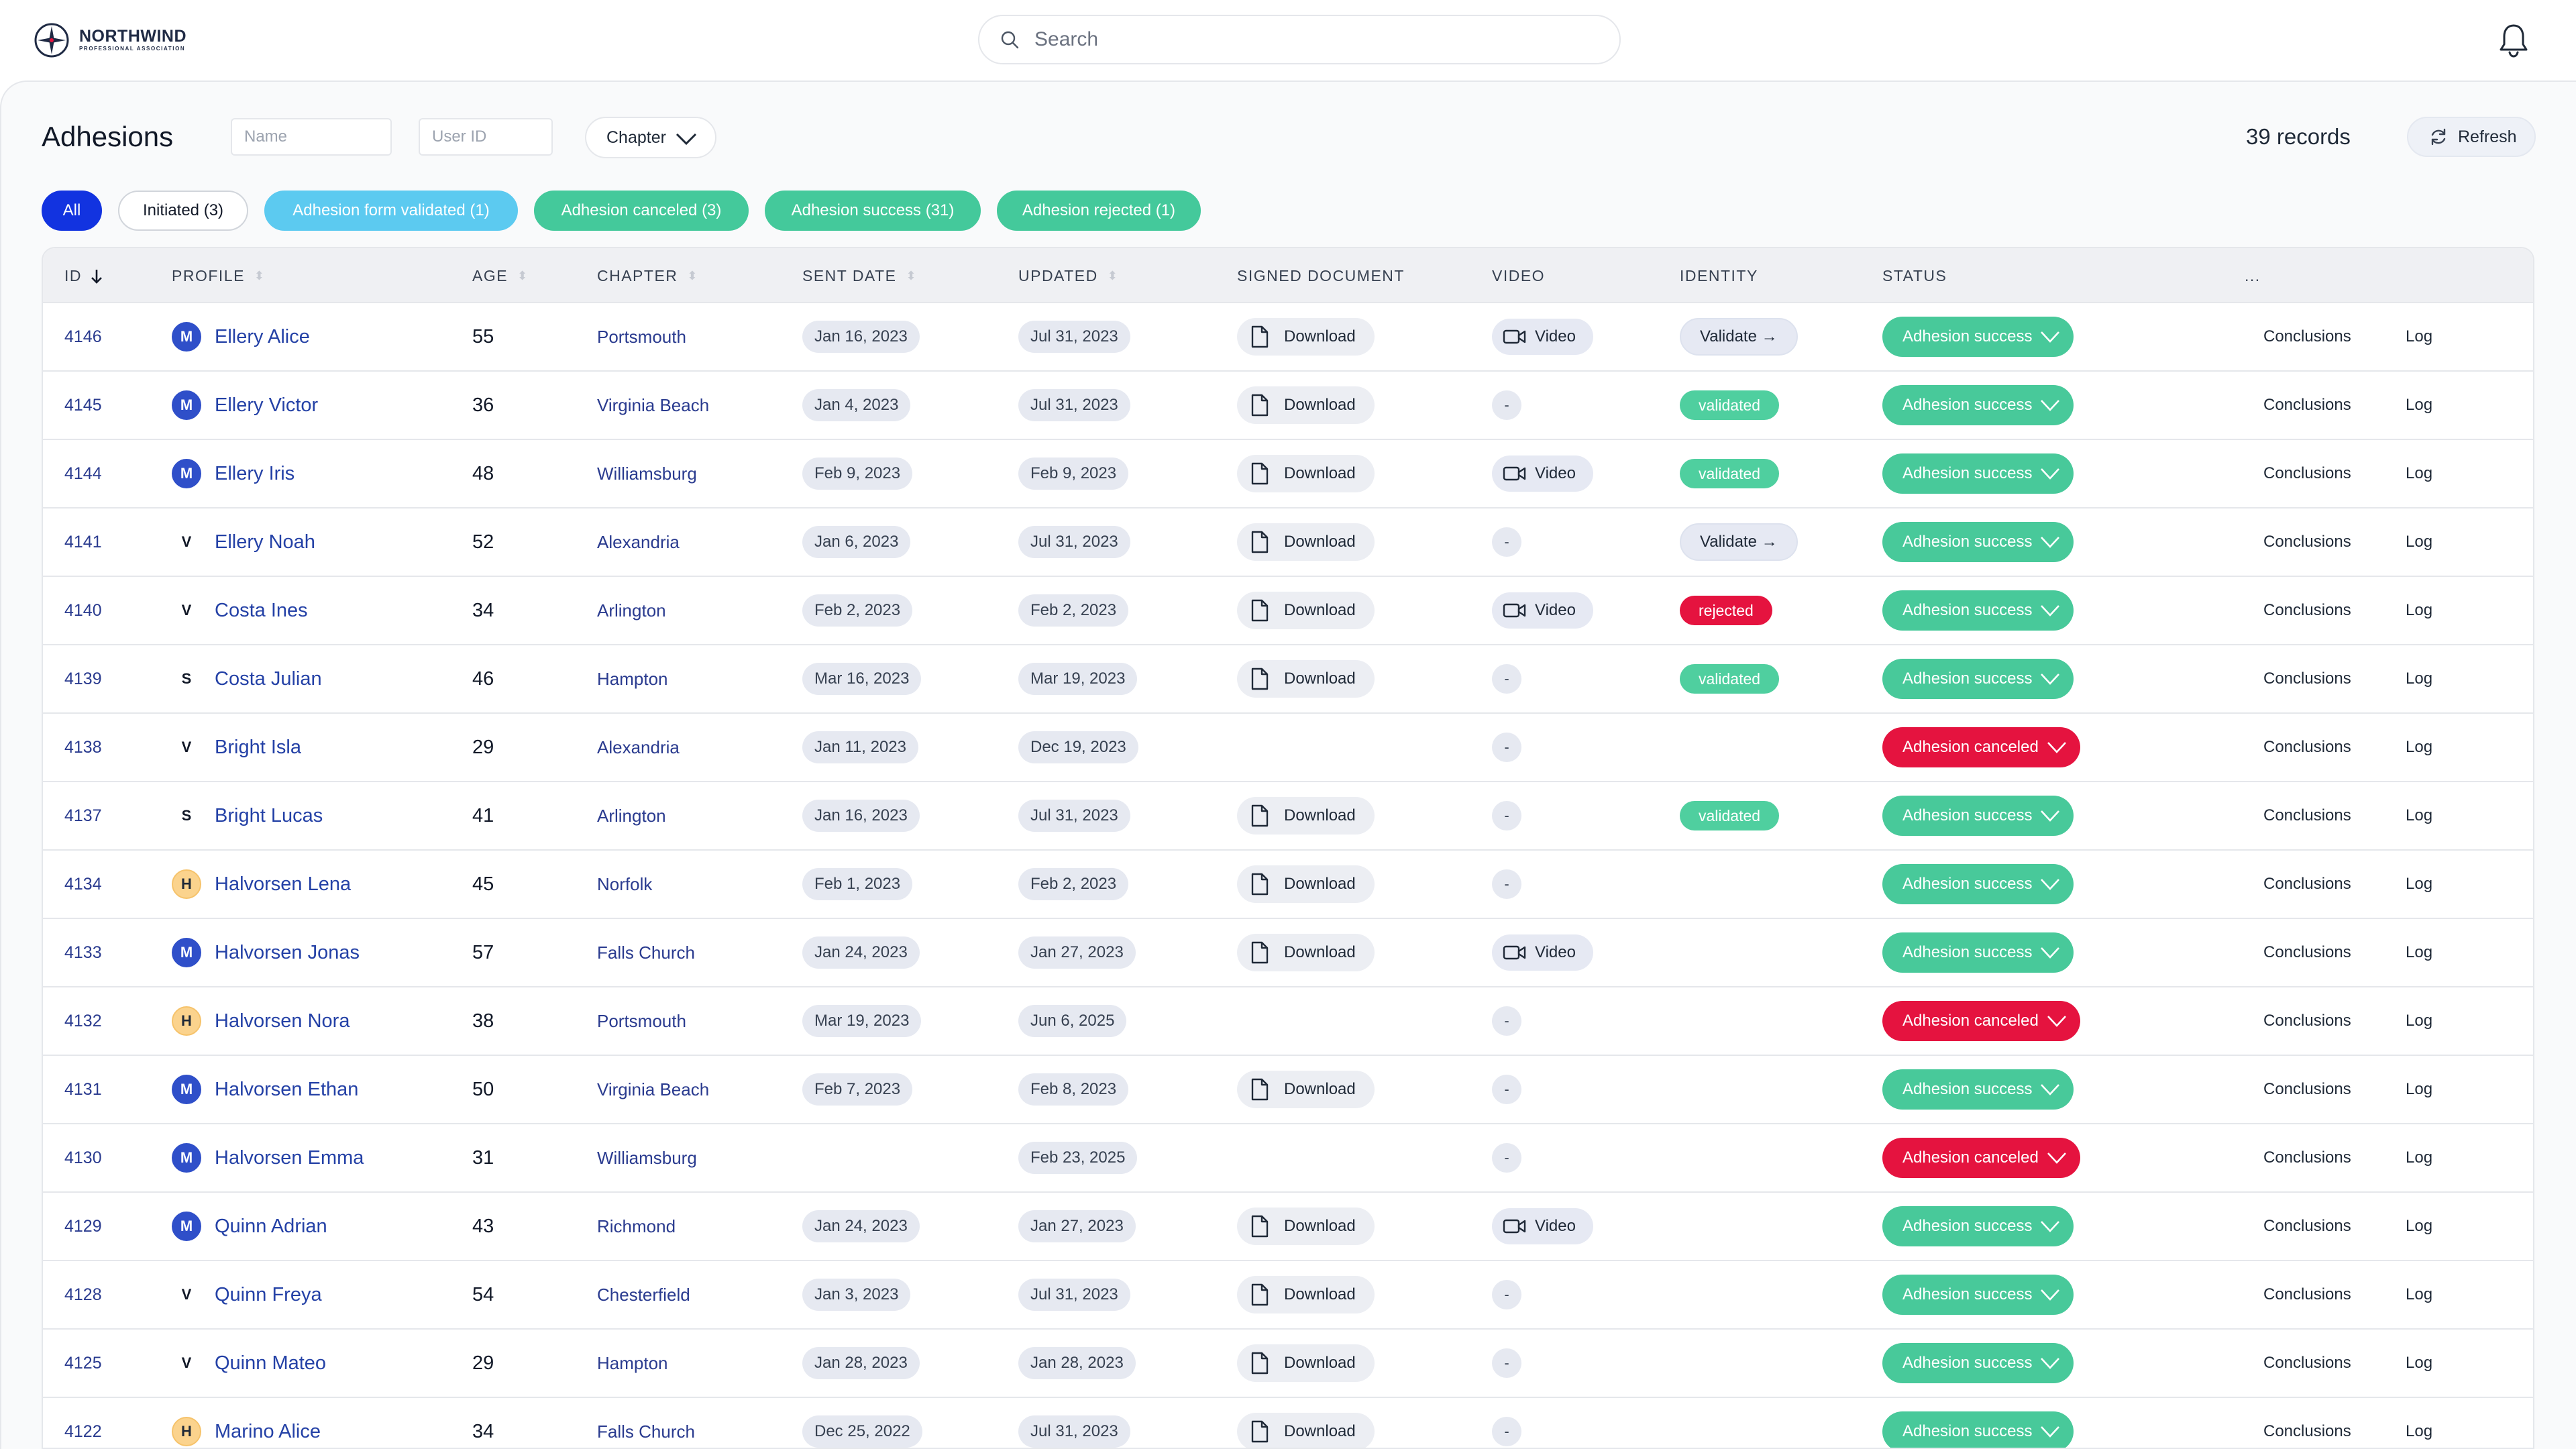 The image size is (2576, 1449). What do you see at coordinates (391, 211) in the screenshot?
I see `filter-pill-form-validated: Adhesion form validated (1)` at bounding box center [391, 211].